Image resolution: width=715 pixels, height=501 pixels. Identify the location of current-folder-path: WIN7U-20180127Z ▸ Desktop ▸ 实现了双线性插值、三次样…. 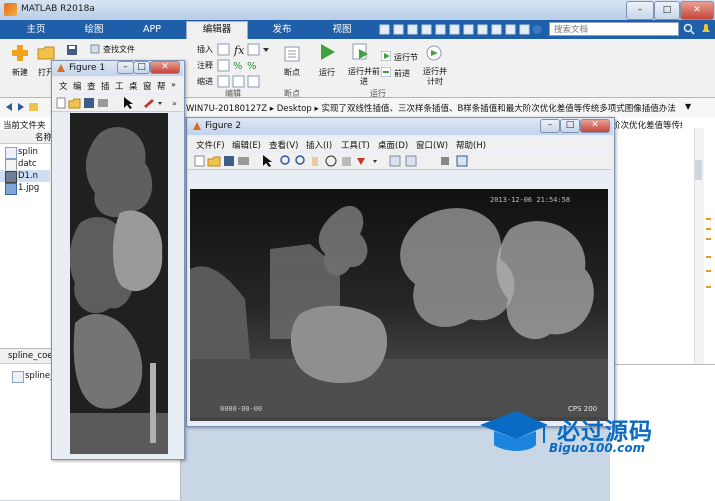
(431, 108).